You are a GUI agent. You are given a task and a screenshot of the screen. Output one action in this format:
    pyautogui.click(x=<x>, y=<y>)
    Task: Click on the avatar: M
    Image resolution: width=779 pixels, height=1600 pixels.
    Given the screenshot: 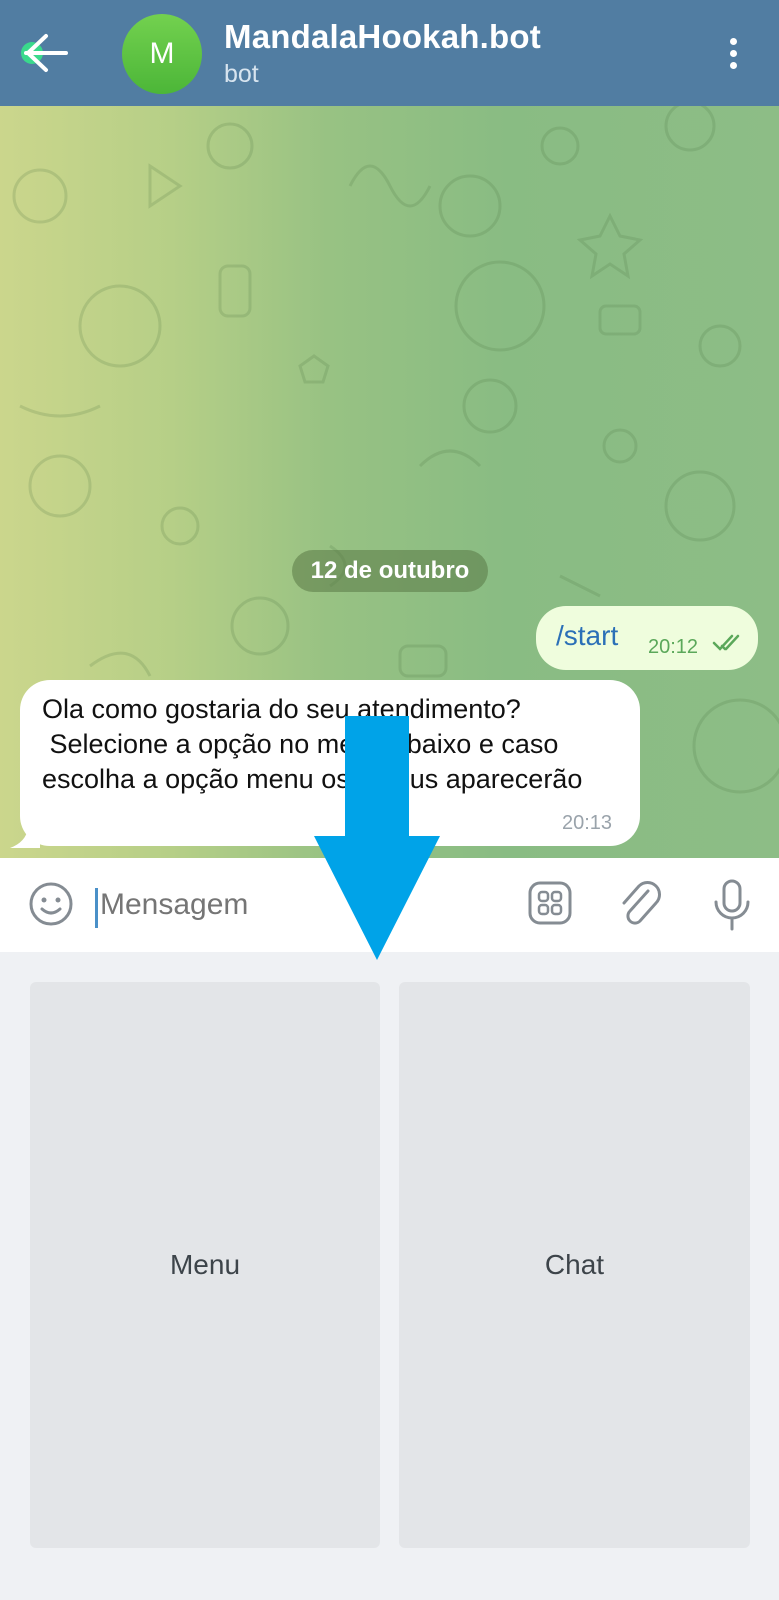 What is the action you would take?
    pyautogui.click(x=162, y=54)
    